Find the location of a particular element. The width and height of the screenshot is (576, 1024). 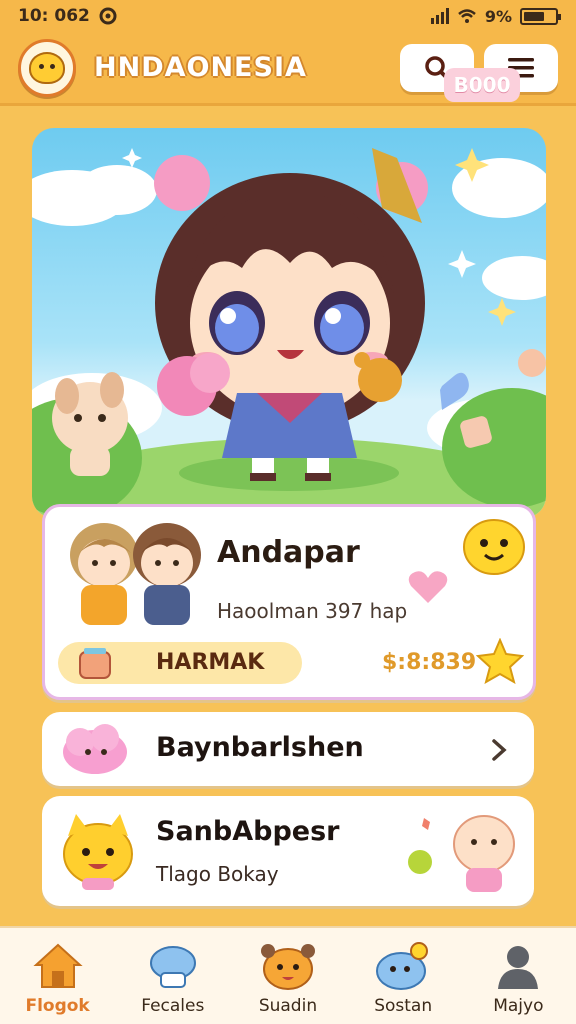

featured-title: Andapar is located at coordinates (288, 552).